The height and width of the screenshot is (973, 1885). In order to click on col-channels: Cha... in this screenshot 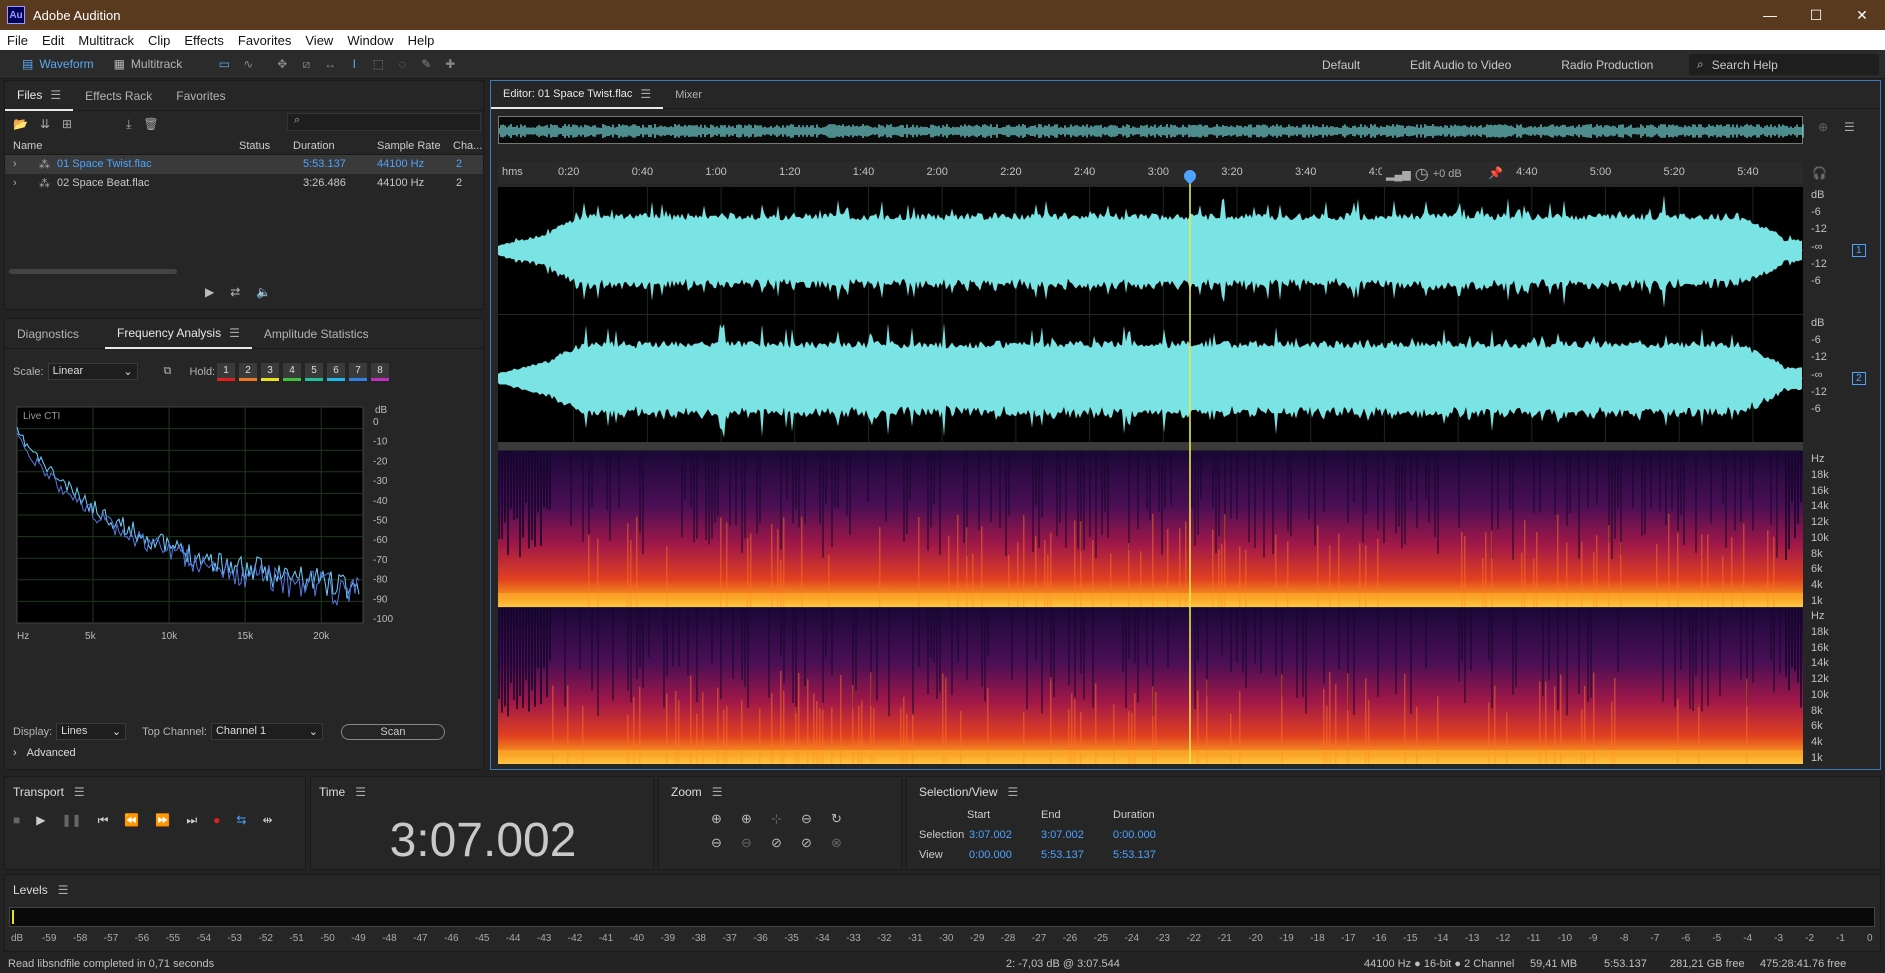, I will do `click(467, 146)`.